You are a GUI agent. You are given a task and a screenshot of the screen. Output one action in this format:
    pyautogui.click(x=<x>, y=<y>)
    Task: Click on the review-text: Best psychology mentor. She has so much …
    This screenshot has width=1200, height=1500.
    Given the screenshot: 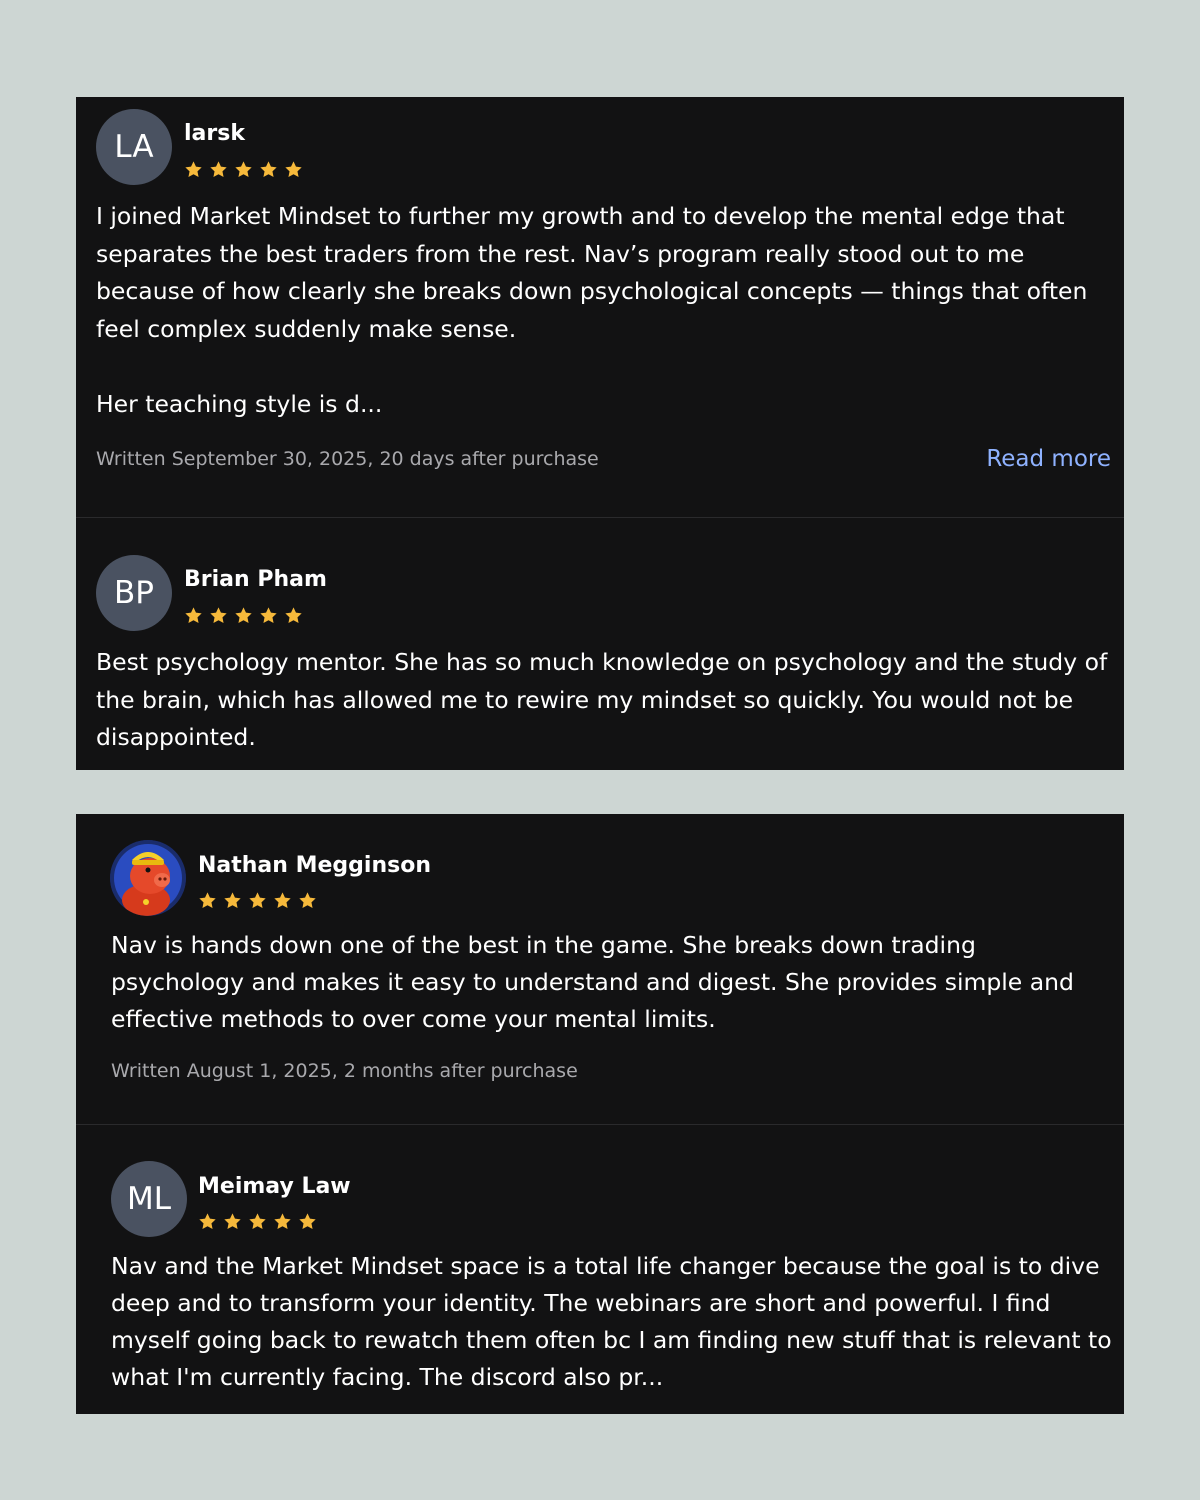 What is the action you would take?
    pyautogui.click(x=602, y=699)
    